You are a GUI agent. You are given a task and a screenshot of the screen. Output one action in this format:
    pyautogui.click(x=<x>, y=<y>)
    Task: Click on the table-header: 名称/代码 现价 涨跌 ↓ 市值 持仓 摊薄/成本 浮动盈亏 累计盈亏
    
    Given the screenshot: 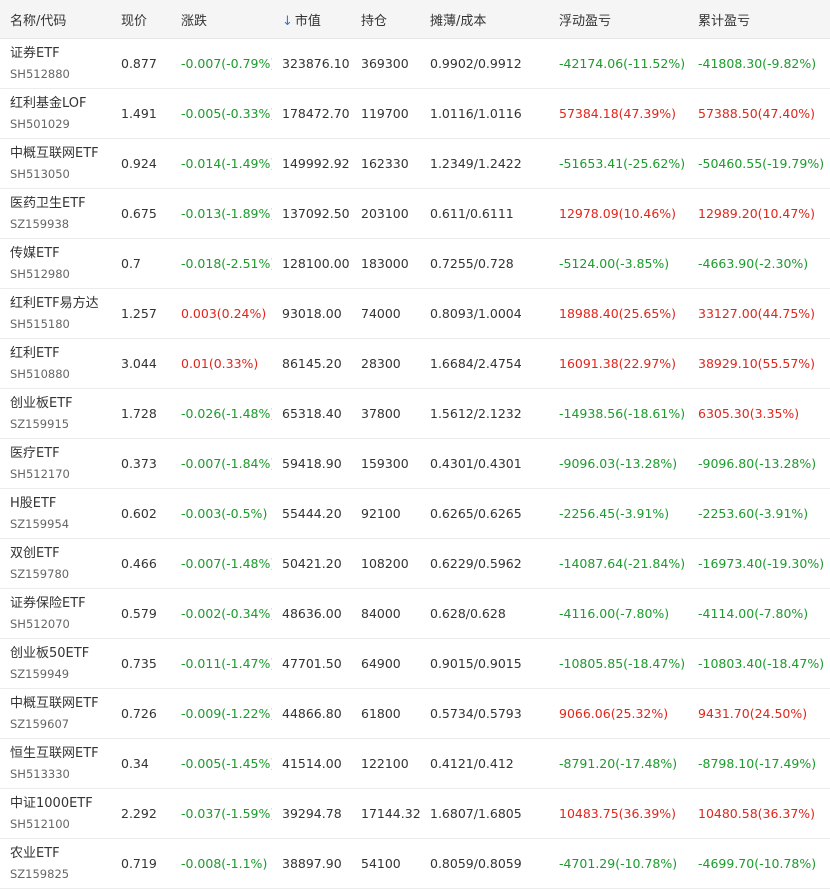 What is the action you would take?
    pyautogui.click(x=415, y=19)
    